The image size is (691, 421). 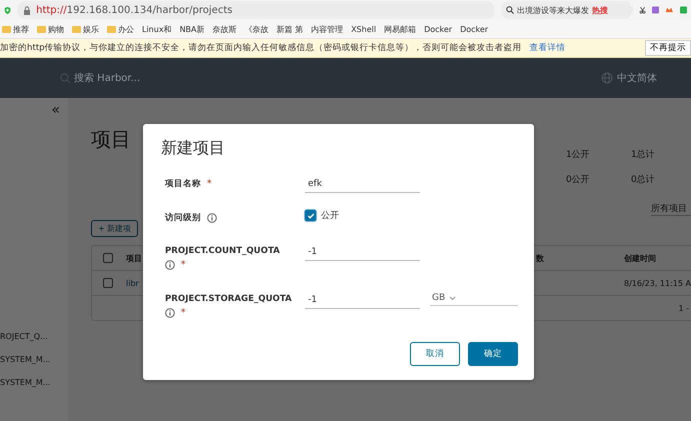 I want to click on project-stat: 1总计, so click(x=643, y=154).